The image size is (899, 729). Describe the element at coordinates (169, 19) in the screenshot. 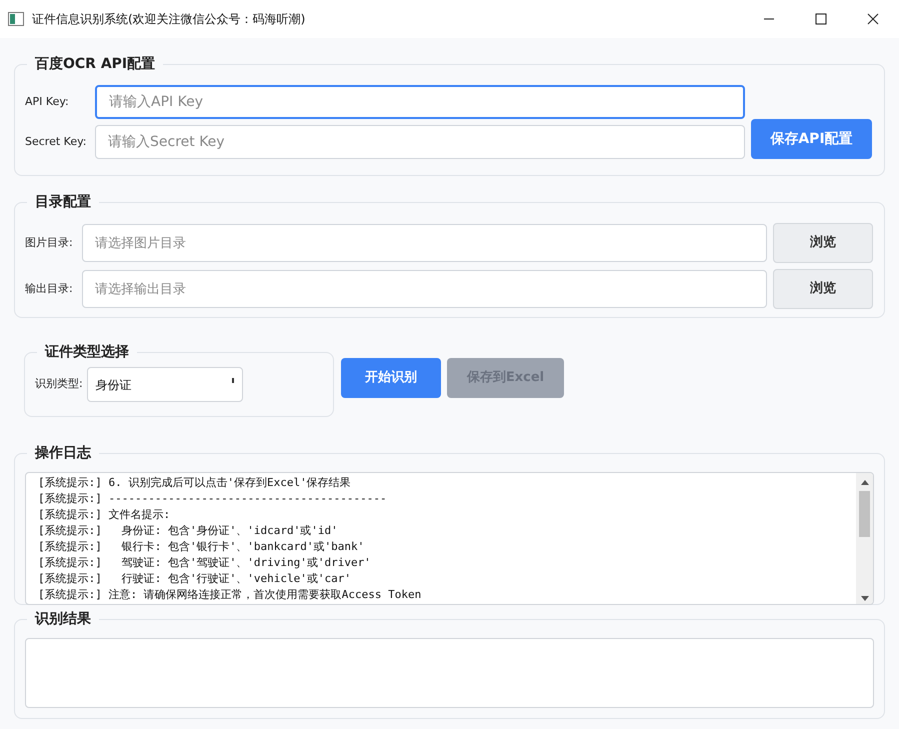

I see `window-title: 证件信息识别系统(欢迎关注微信公众号：码海听潮)` at that location.